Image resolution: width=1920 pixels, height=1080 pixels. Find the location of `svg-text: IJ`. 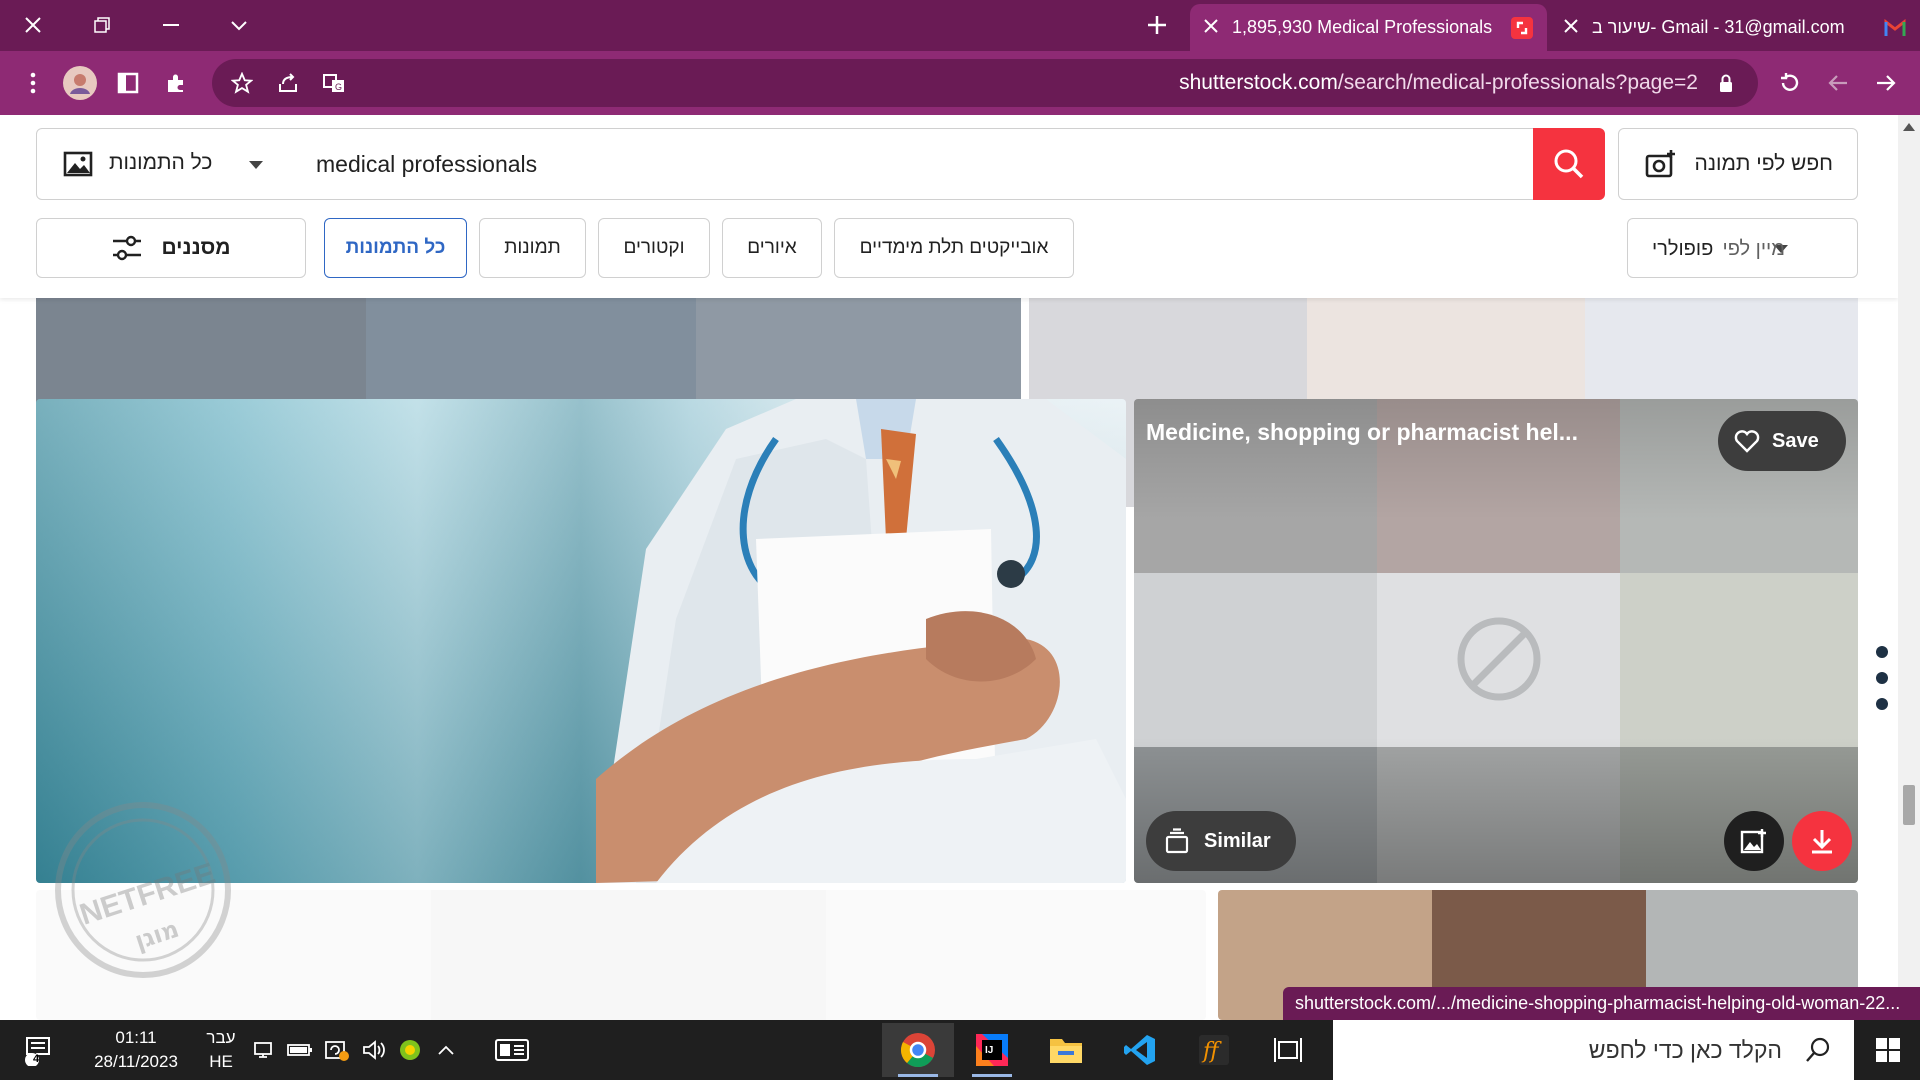

svg-text: IJ is located at coordinates (989, 1050).